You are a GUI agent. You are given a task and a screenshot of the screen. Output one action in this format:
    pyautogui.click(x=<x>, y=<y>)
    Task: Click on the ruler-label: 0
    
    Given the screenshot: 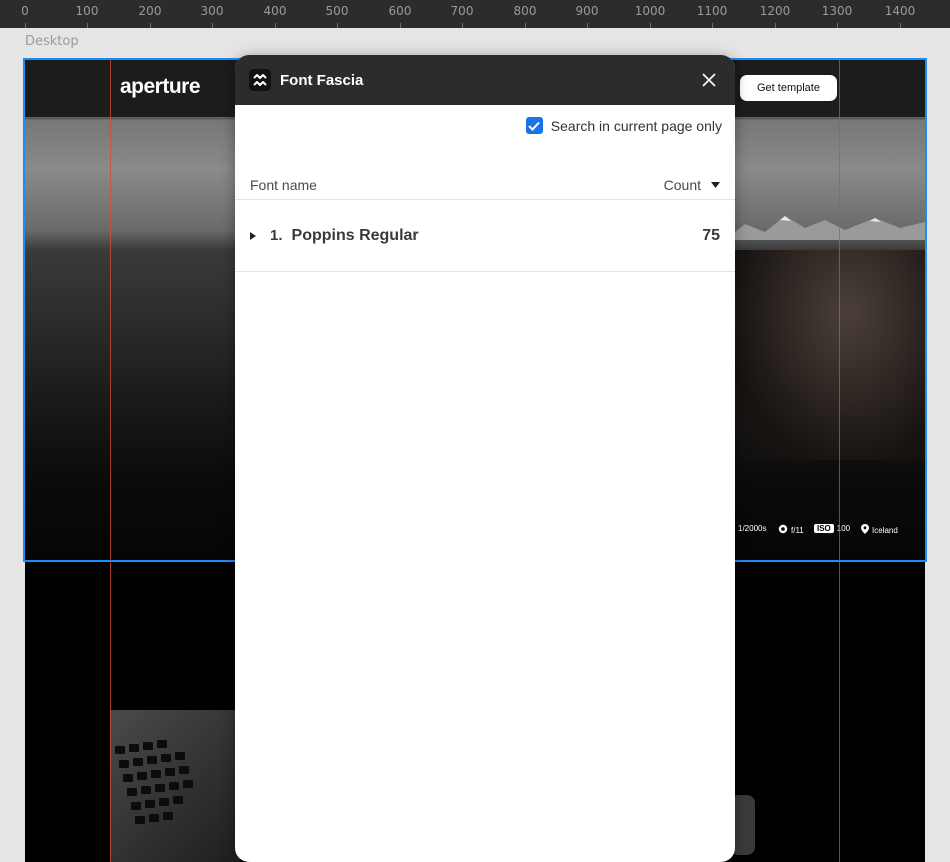 What is the action you would take?
    pyautogui.click(x=25, y=11)
    